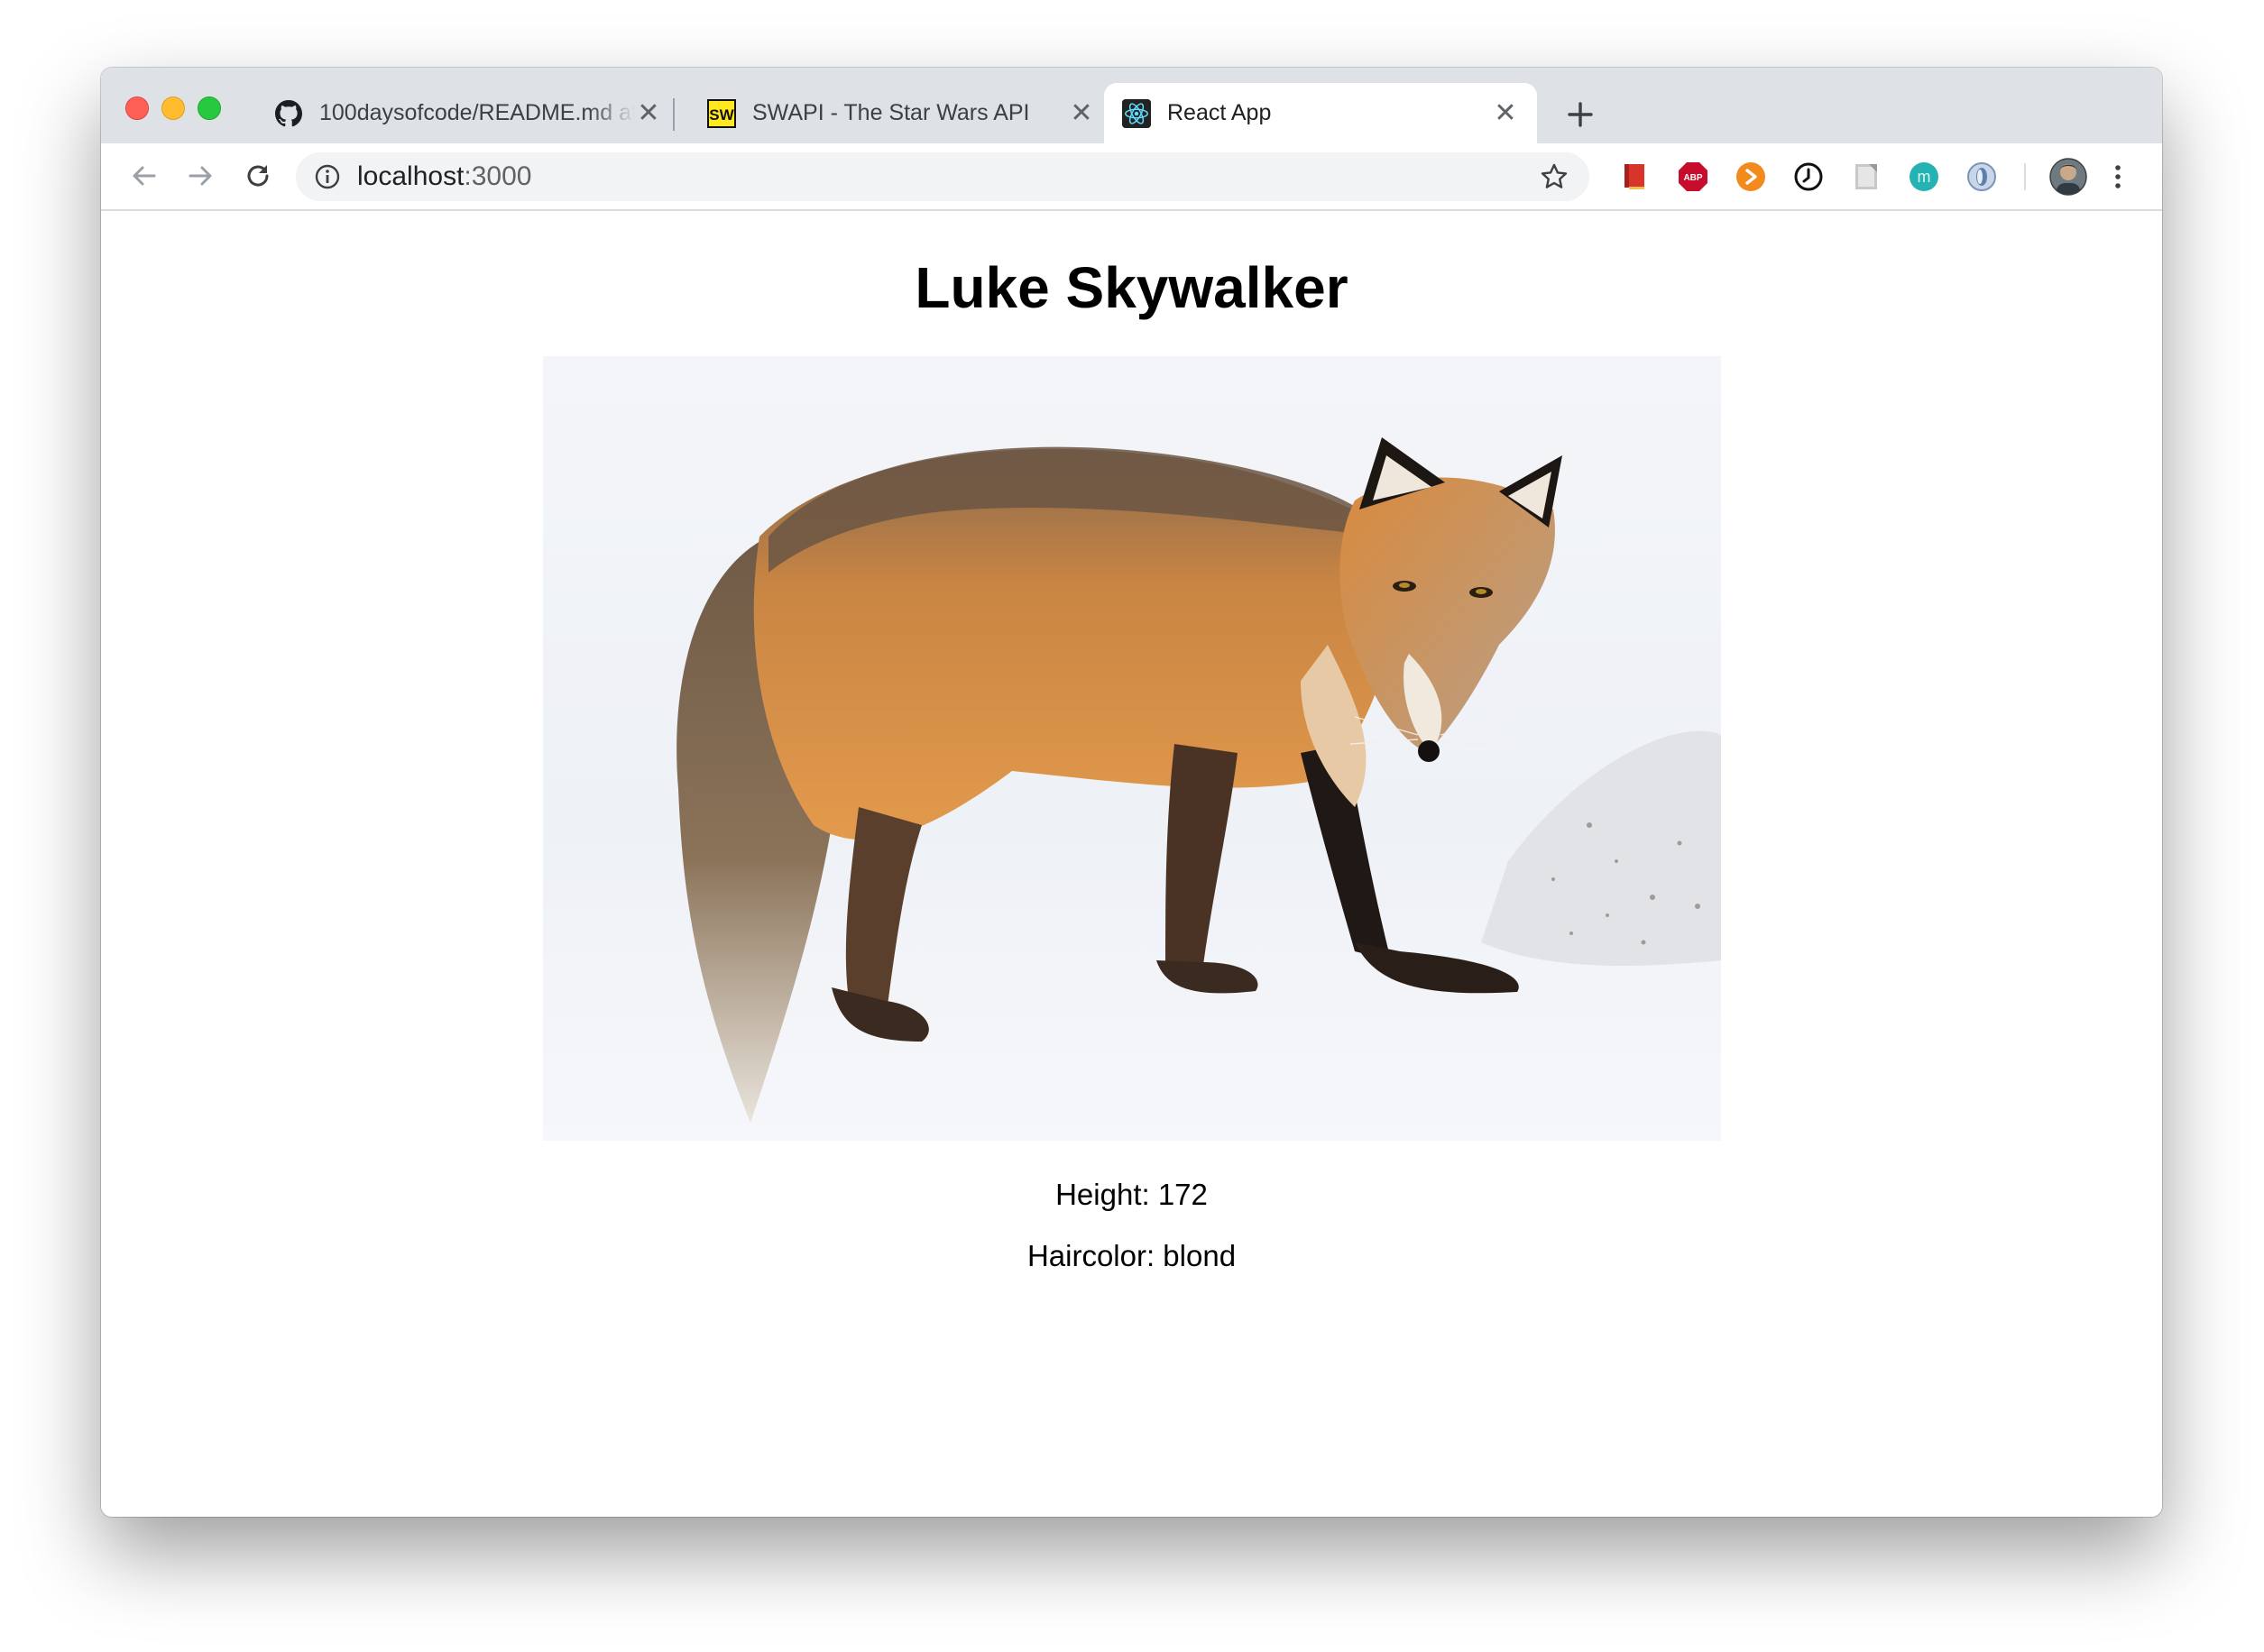 The image size is (2264, 1652). Describe the element at coordinates (1982, 176) in the screenshot. I see `sync-extension-icon` at that location.